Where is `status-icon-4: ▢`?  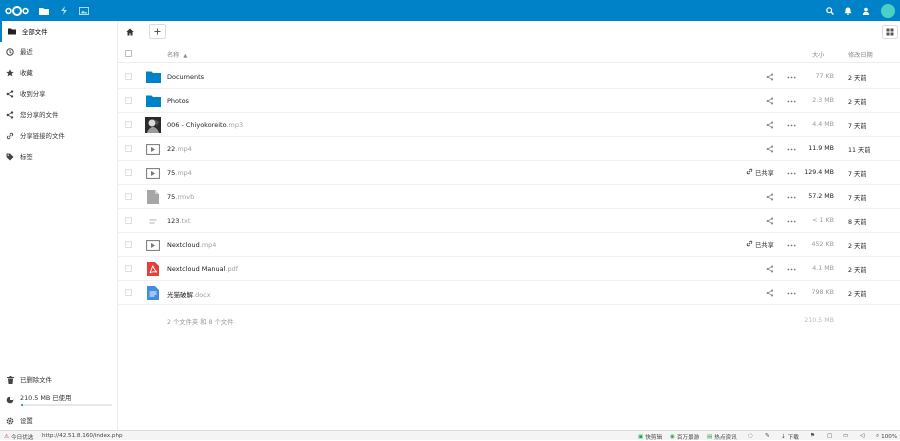 status-icon-4: ▢ is located at coordinates (829, 436).